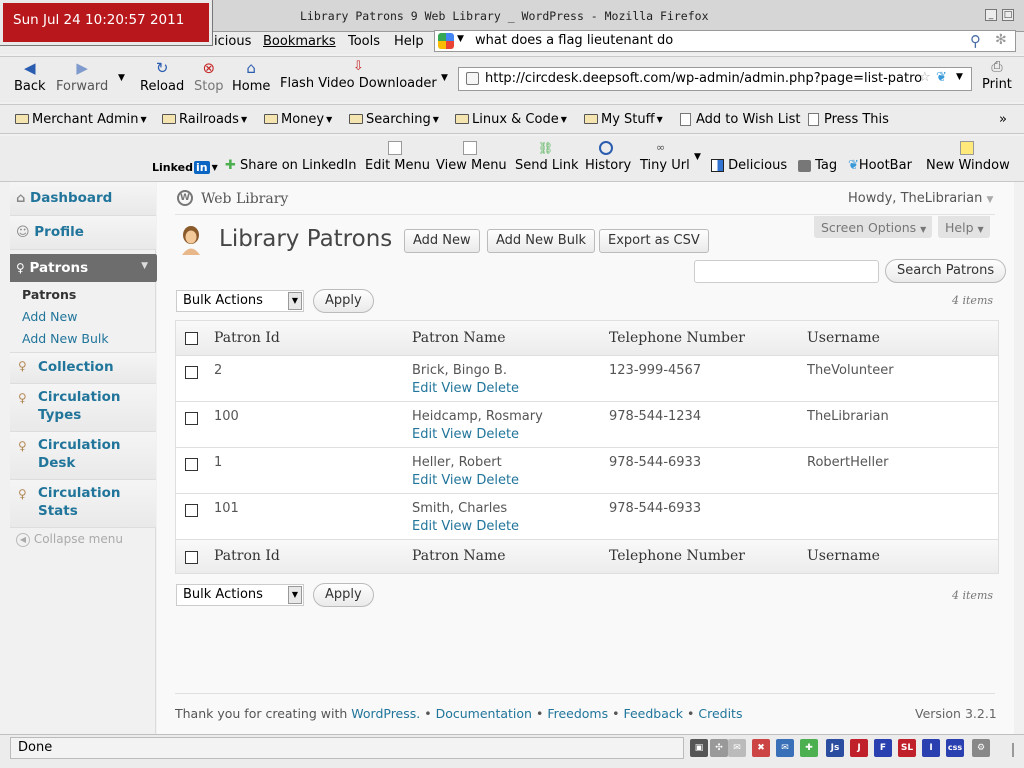 The image size is (1024, 768). Describe the element at coordinates (608, 165) in the screenshot. I see `history-button: History` at that location.